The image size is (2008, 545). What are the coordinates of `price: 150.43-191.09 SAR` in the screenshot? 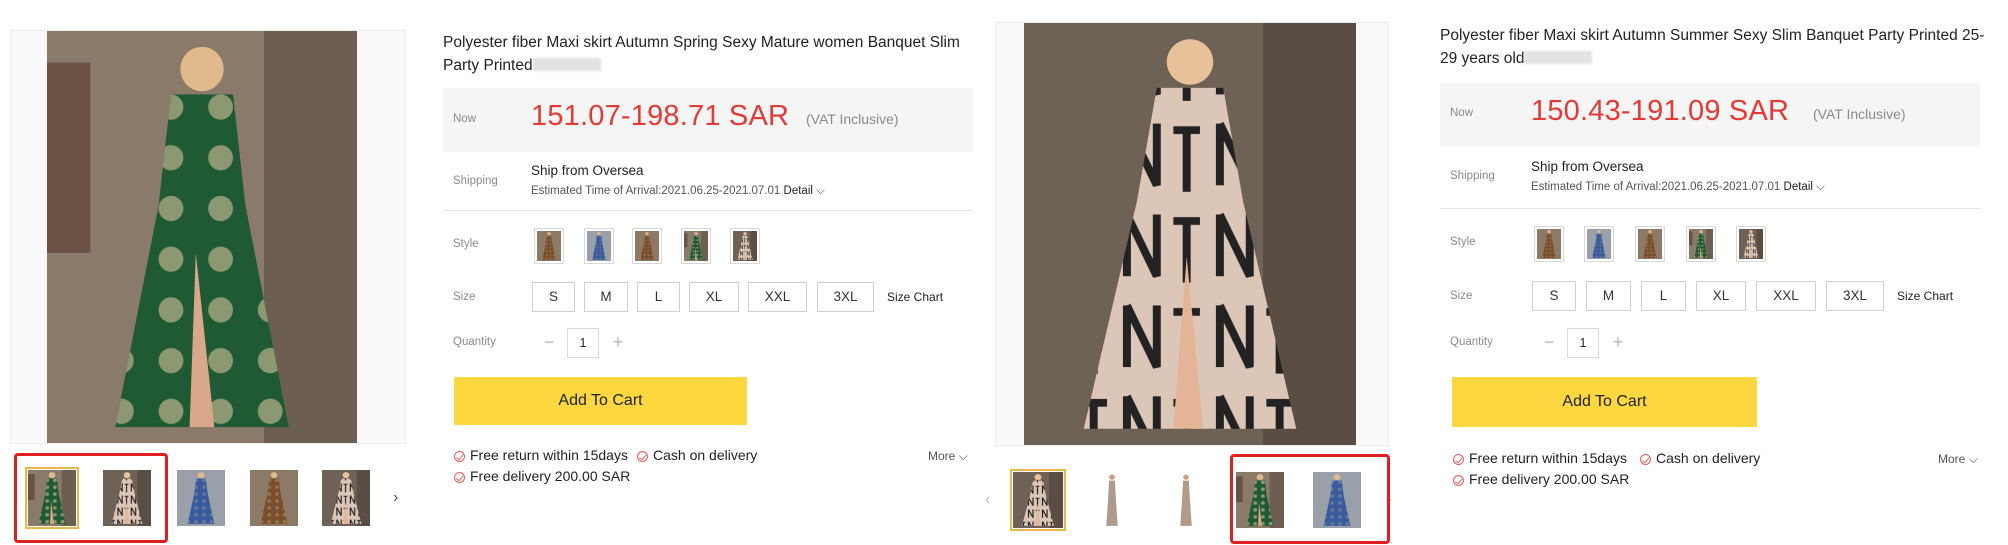 It's located at (1660, 111).